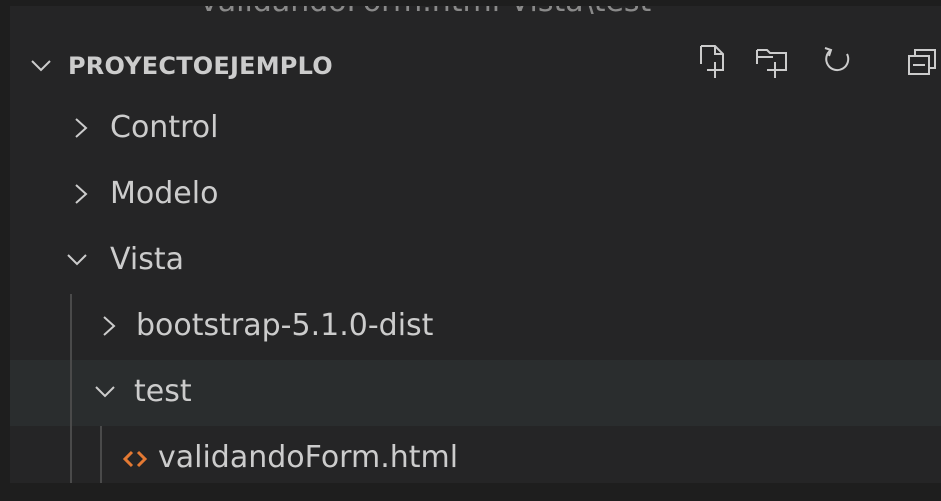 Image resolution: width=941 pixels, height=501 pixels. Describe the element at coordinates (163, 391) in the screenshot. I see `tree-item-label: test` at that location.